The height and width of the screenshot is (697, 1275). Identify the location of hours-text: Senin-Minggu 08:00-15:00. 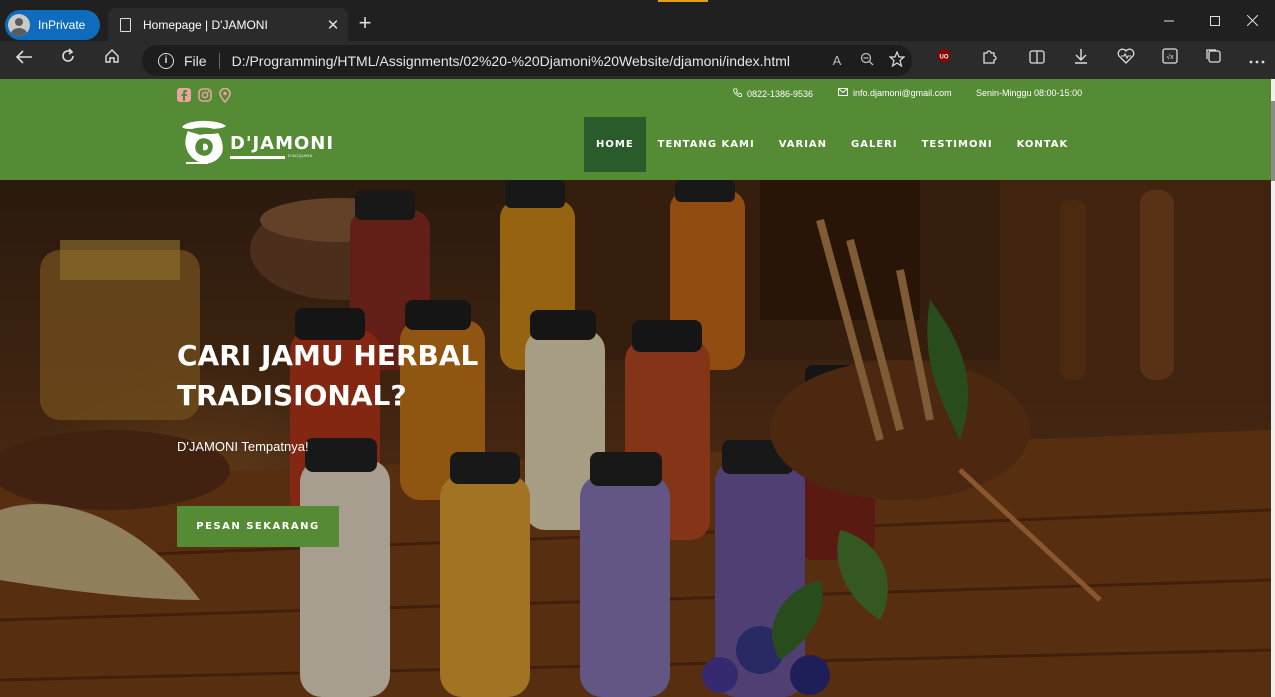
(1029, 93).